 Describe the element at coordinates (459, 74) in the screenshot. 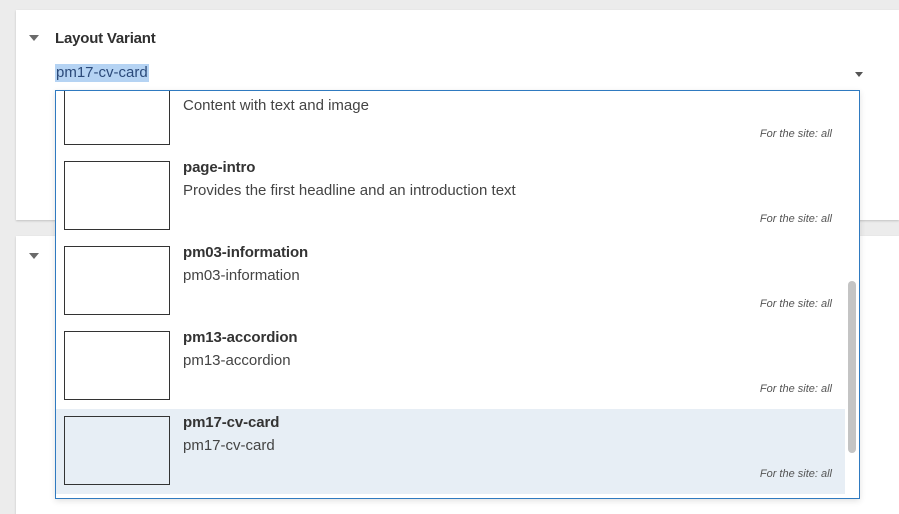

I see `layout-variant-select: pm17-cv-card` at that location.